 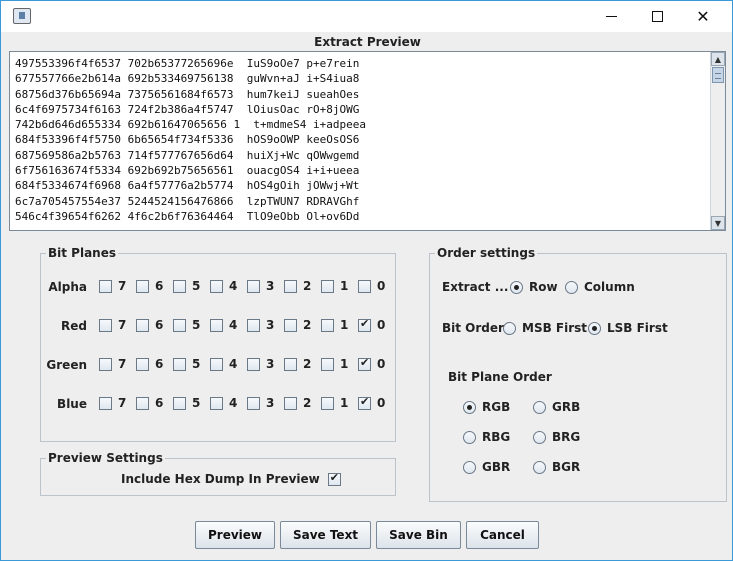 I want to click on preview-scrollbar: ▲ ▼, so click(x=717, y=141).